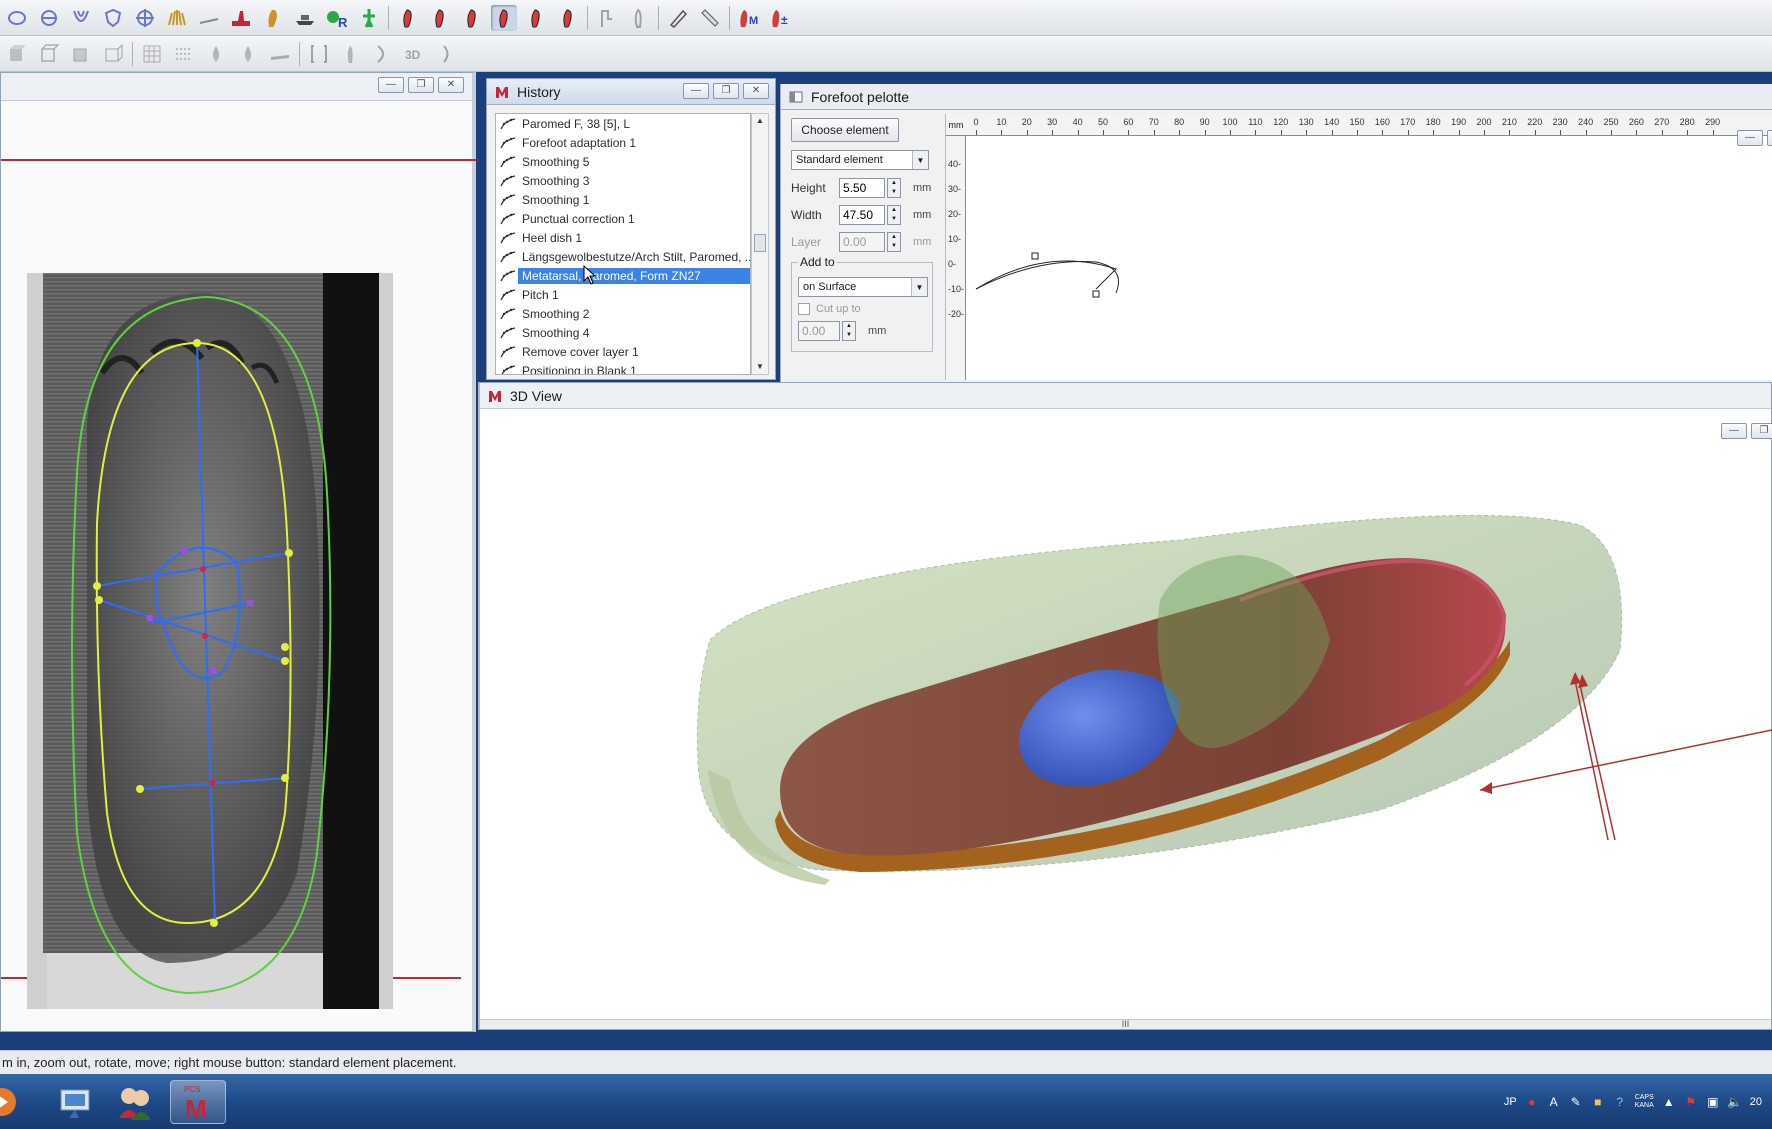  Describe the element at coordinates (845, 130) in the screenshot. I see `choose-element-button: Choose element` at that location.